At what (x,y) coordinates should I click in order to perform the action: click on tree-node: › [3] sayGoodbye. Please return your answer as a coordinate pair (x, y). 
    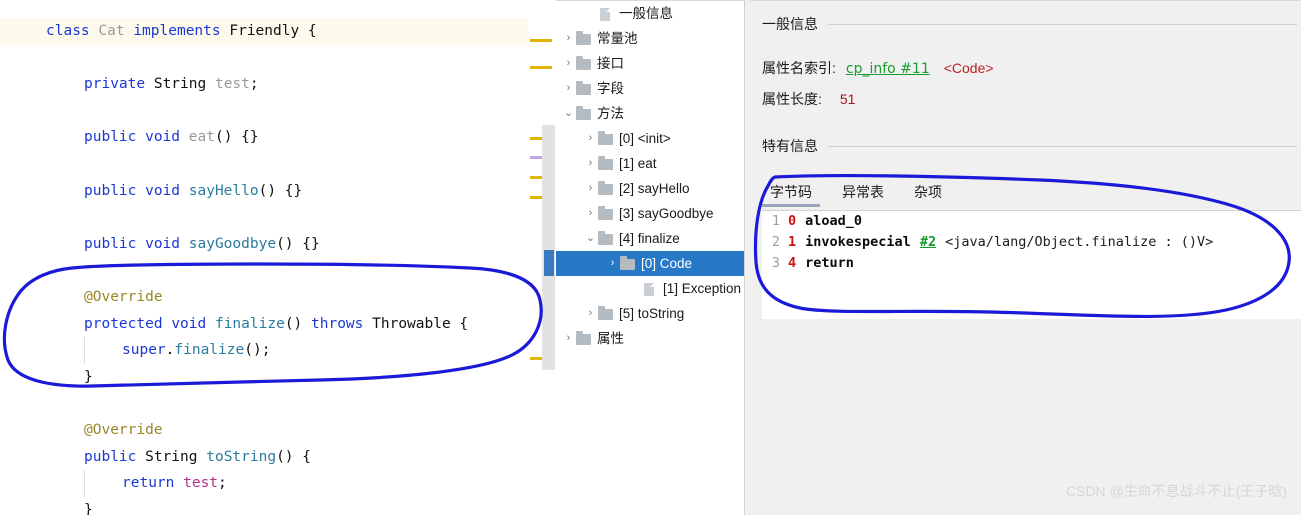
    Looking at the image, I should click on (650, 213).